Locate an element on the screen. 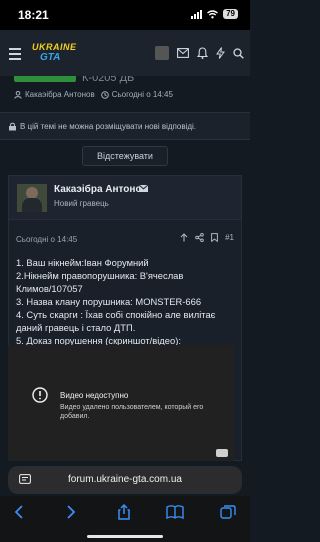 This screenshot has width=320, height=542. mail-icon is located at coordinates (183, 53).